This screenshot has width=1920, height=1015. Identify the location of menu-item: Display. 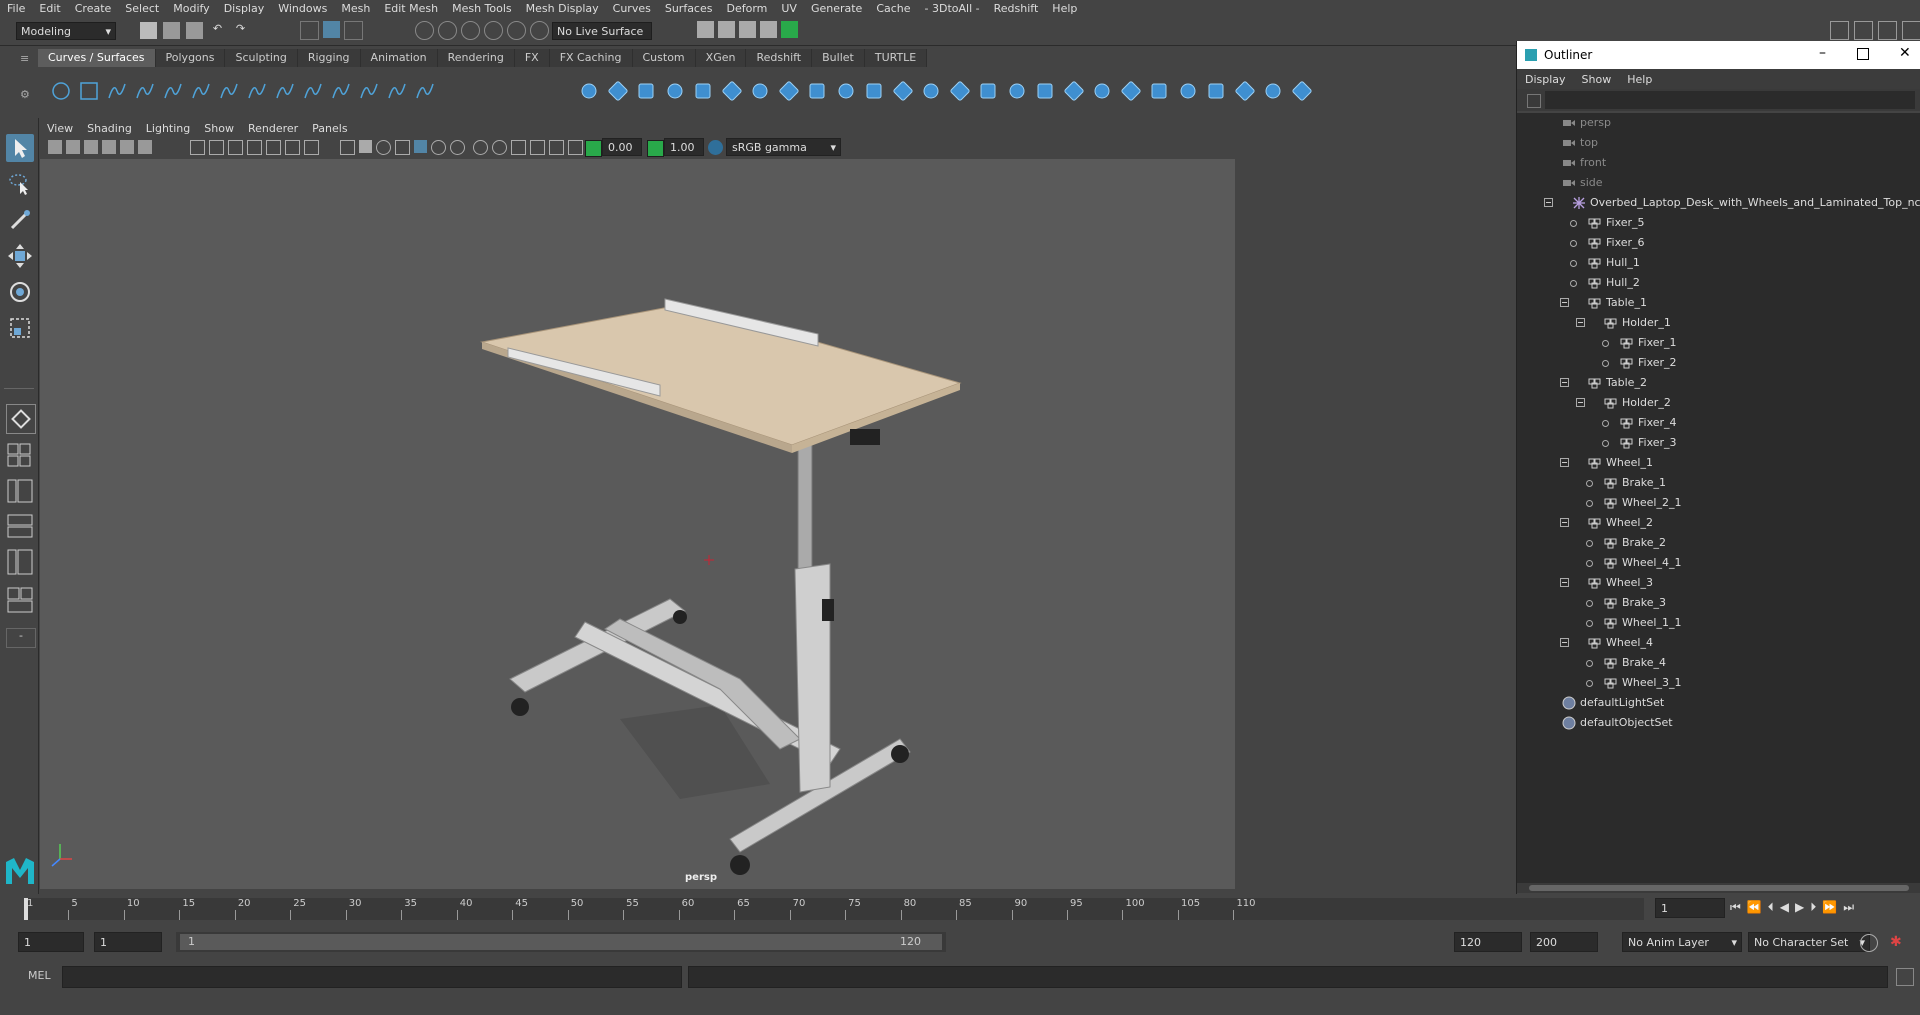
(244, 8).